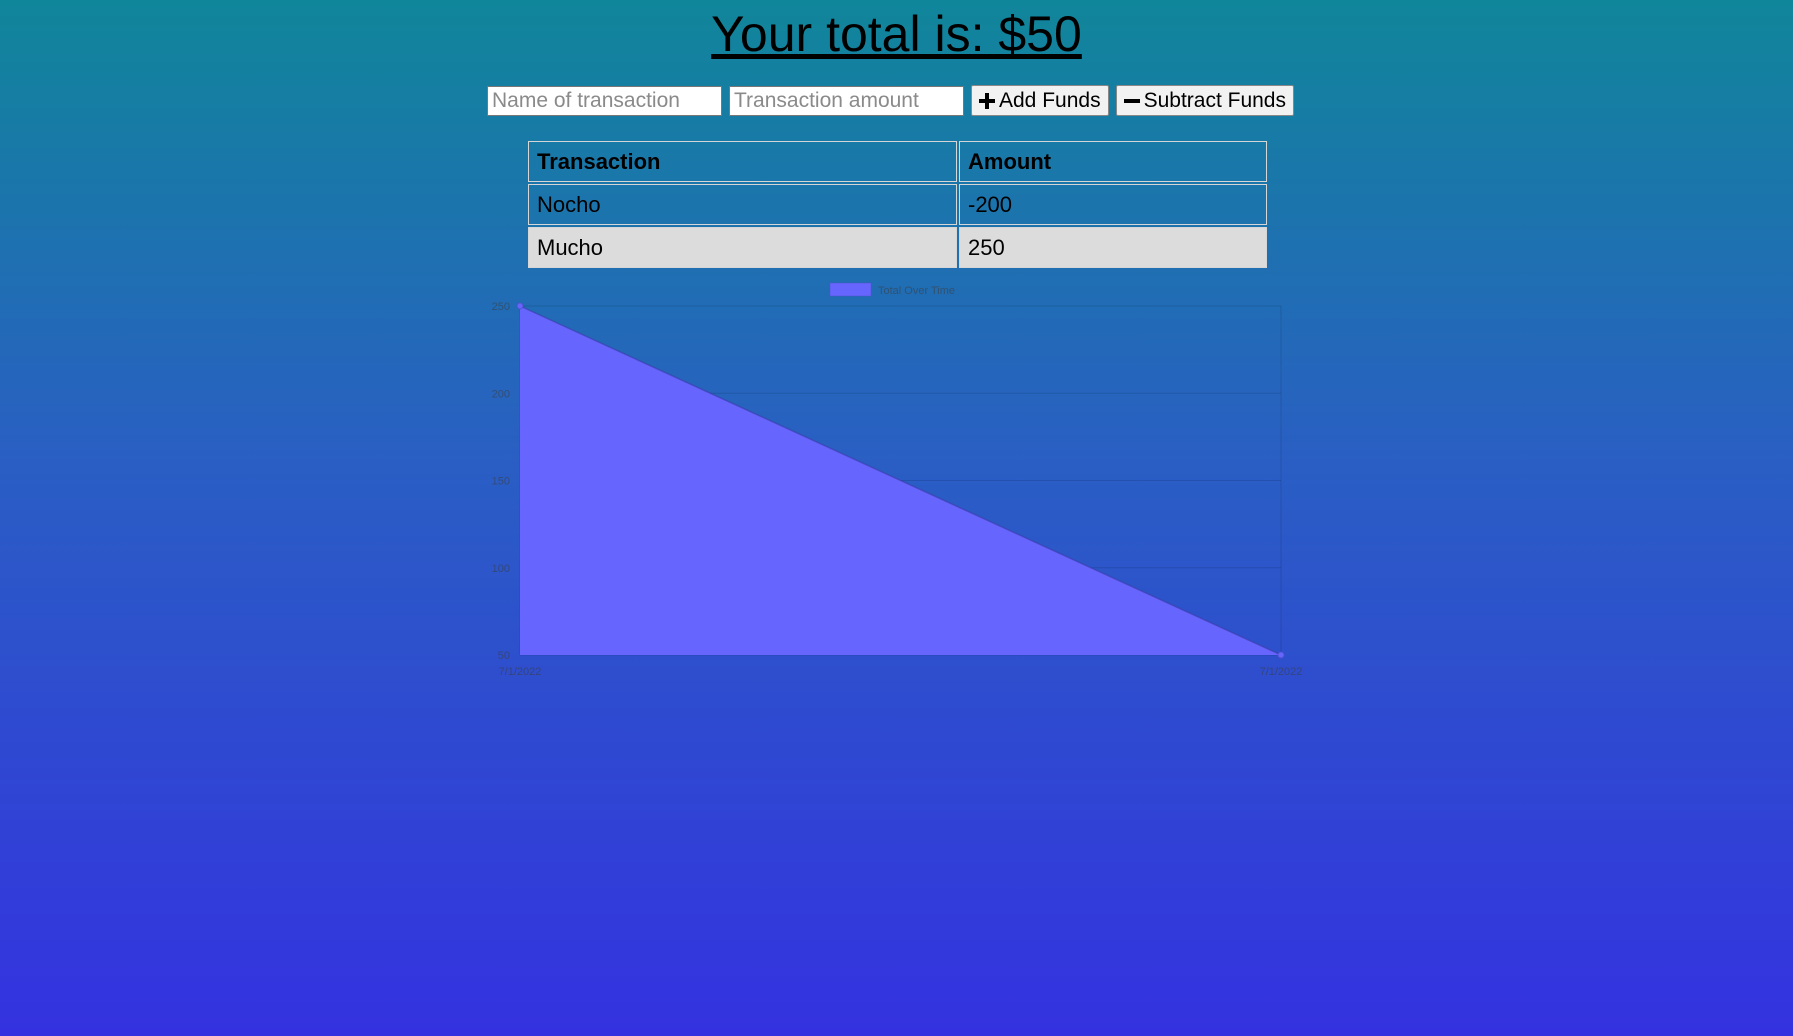  What do you see at coordinates (504, 656) in the screenshot?
I see `y-tick-label: 50` at bounding box center [504, 656].